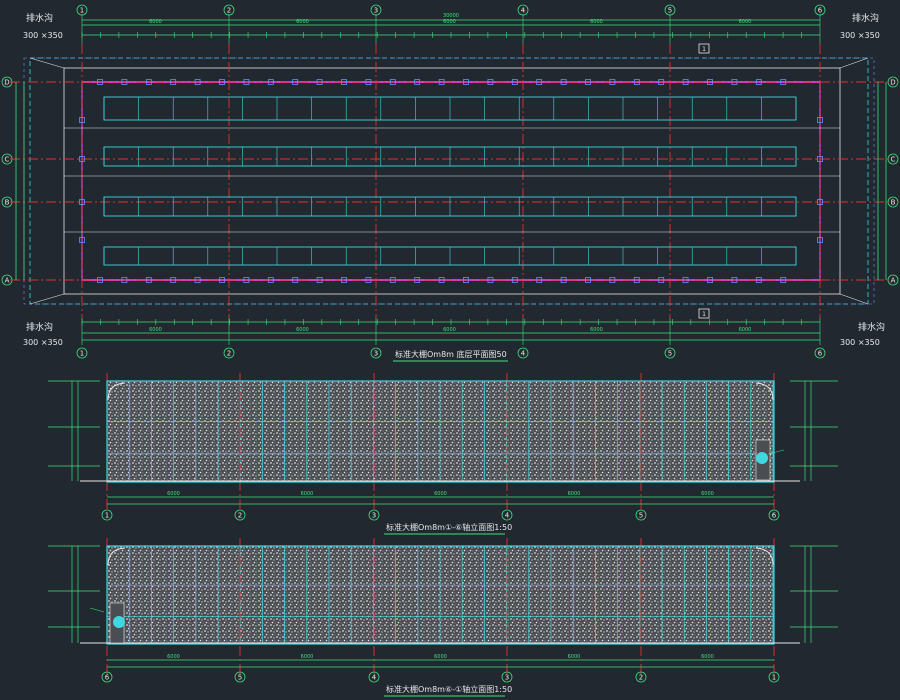 Image resolution: width=900 pixels, height=700 pixels. Describe the element at coordinates (745, 330) in the screenshot. I see `plan-bottom-bay-dim-5: 6000` at that location.